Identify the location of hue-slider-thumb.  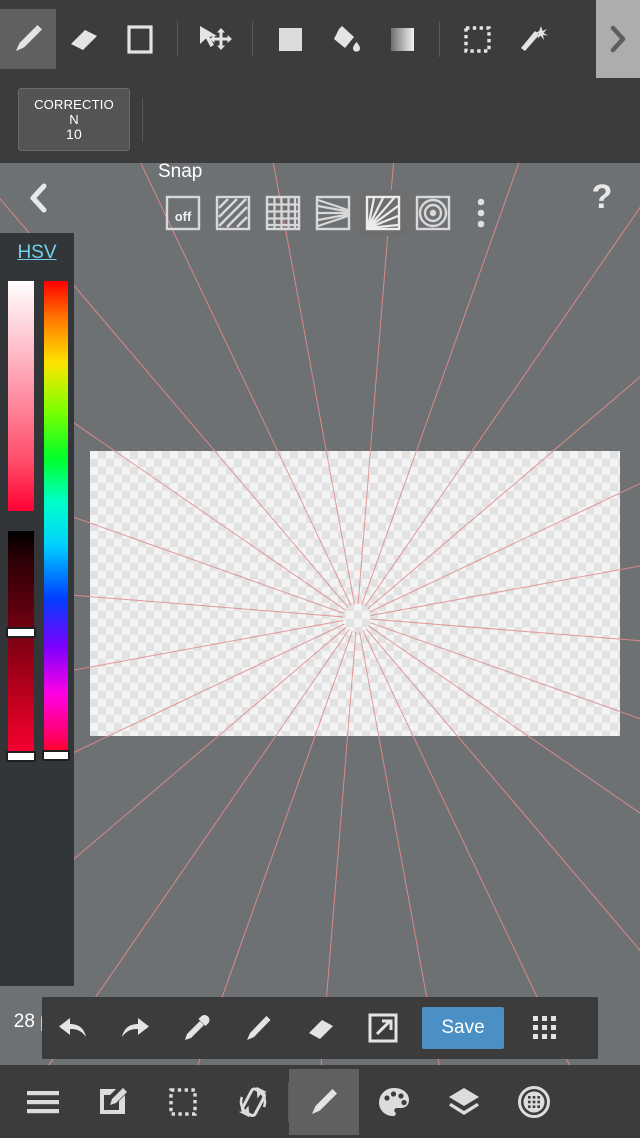
(56, 755).